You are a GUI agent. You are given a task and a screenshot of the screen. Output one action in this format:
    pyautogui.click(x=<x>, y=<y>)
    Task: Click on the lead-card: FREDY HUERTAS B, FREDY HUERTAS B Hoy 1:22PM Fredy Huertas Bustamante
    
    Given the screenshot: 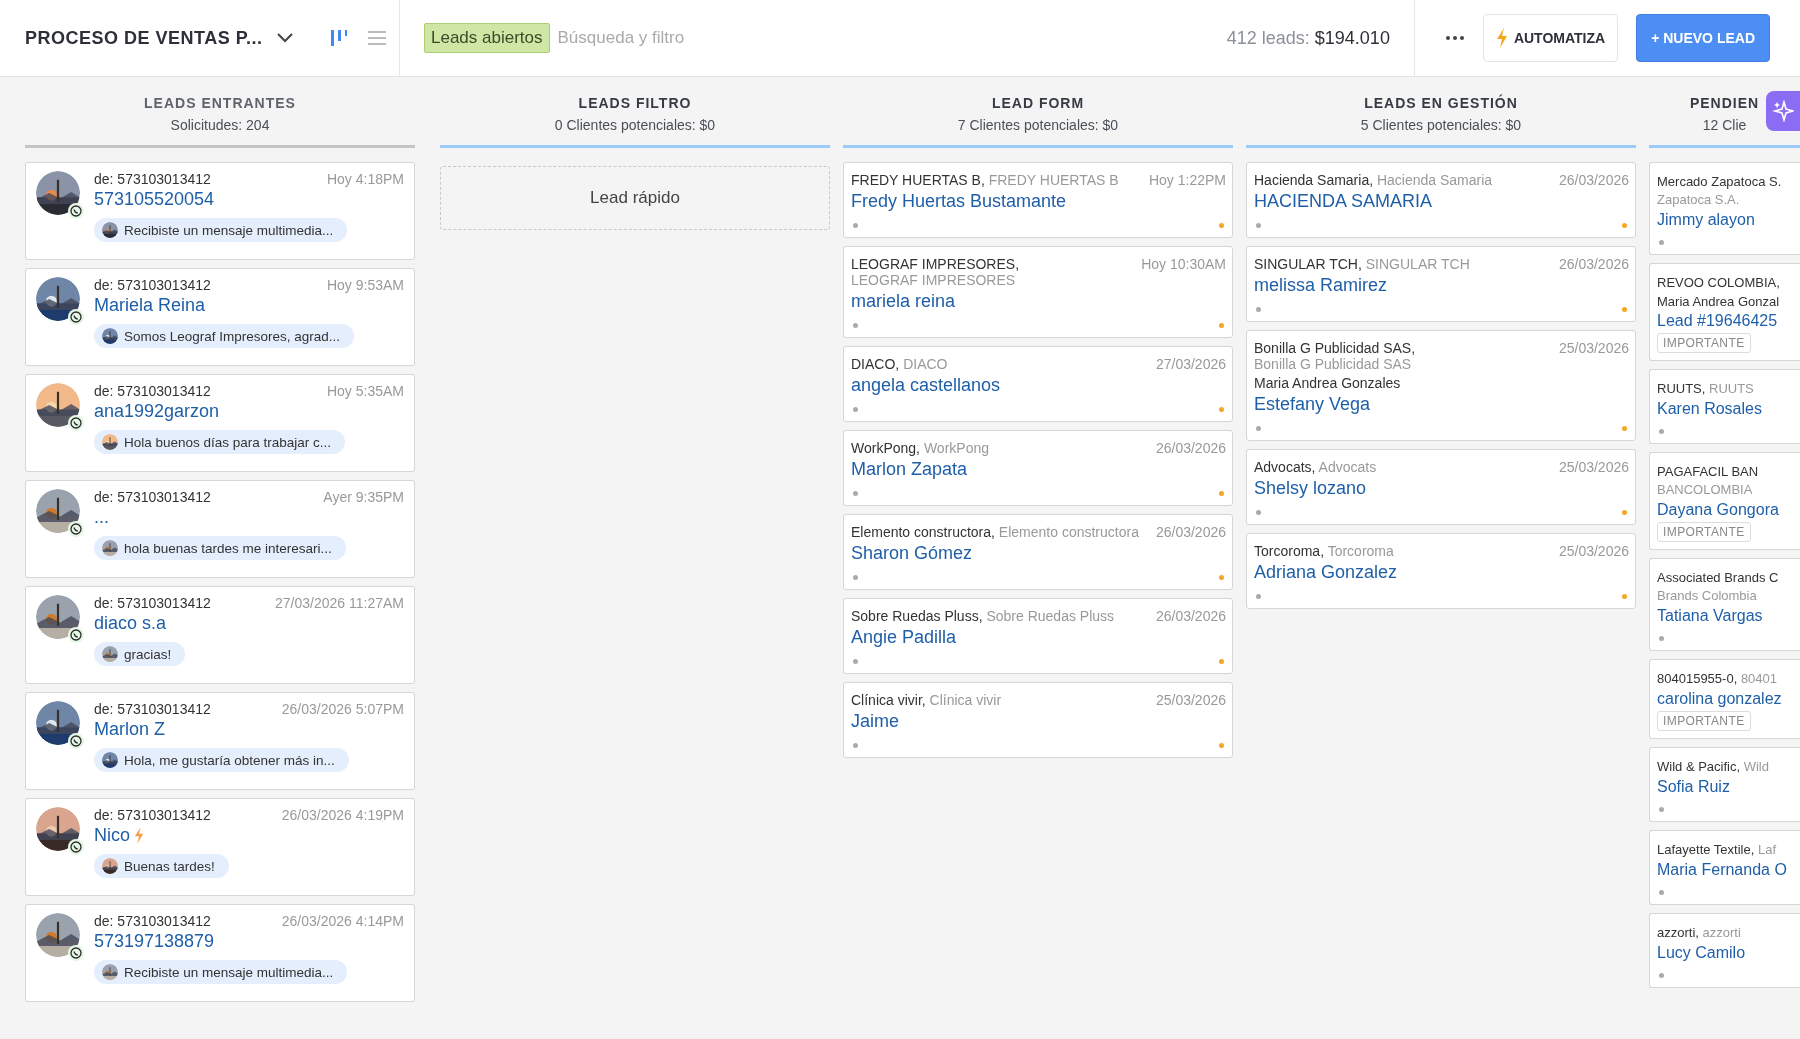 What is the action you would take?
    pyautogui.click(x=1038, y=200)
    